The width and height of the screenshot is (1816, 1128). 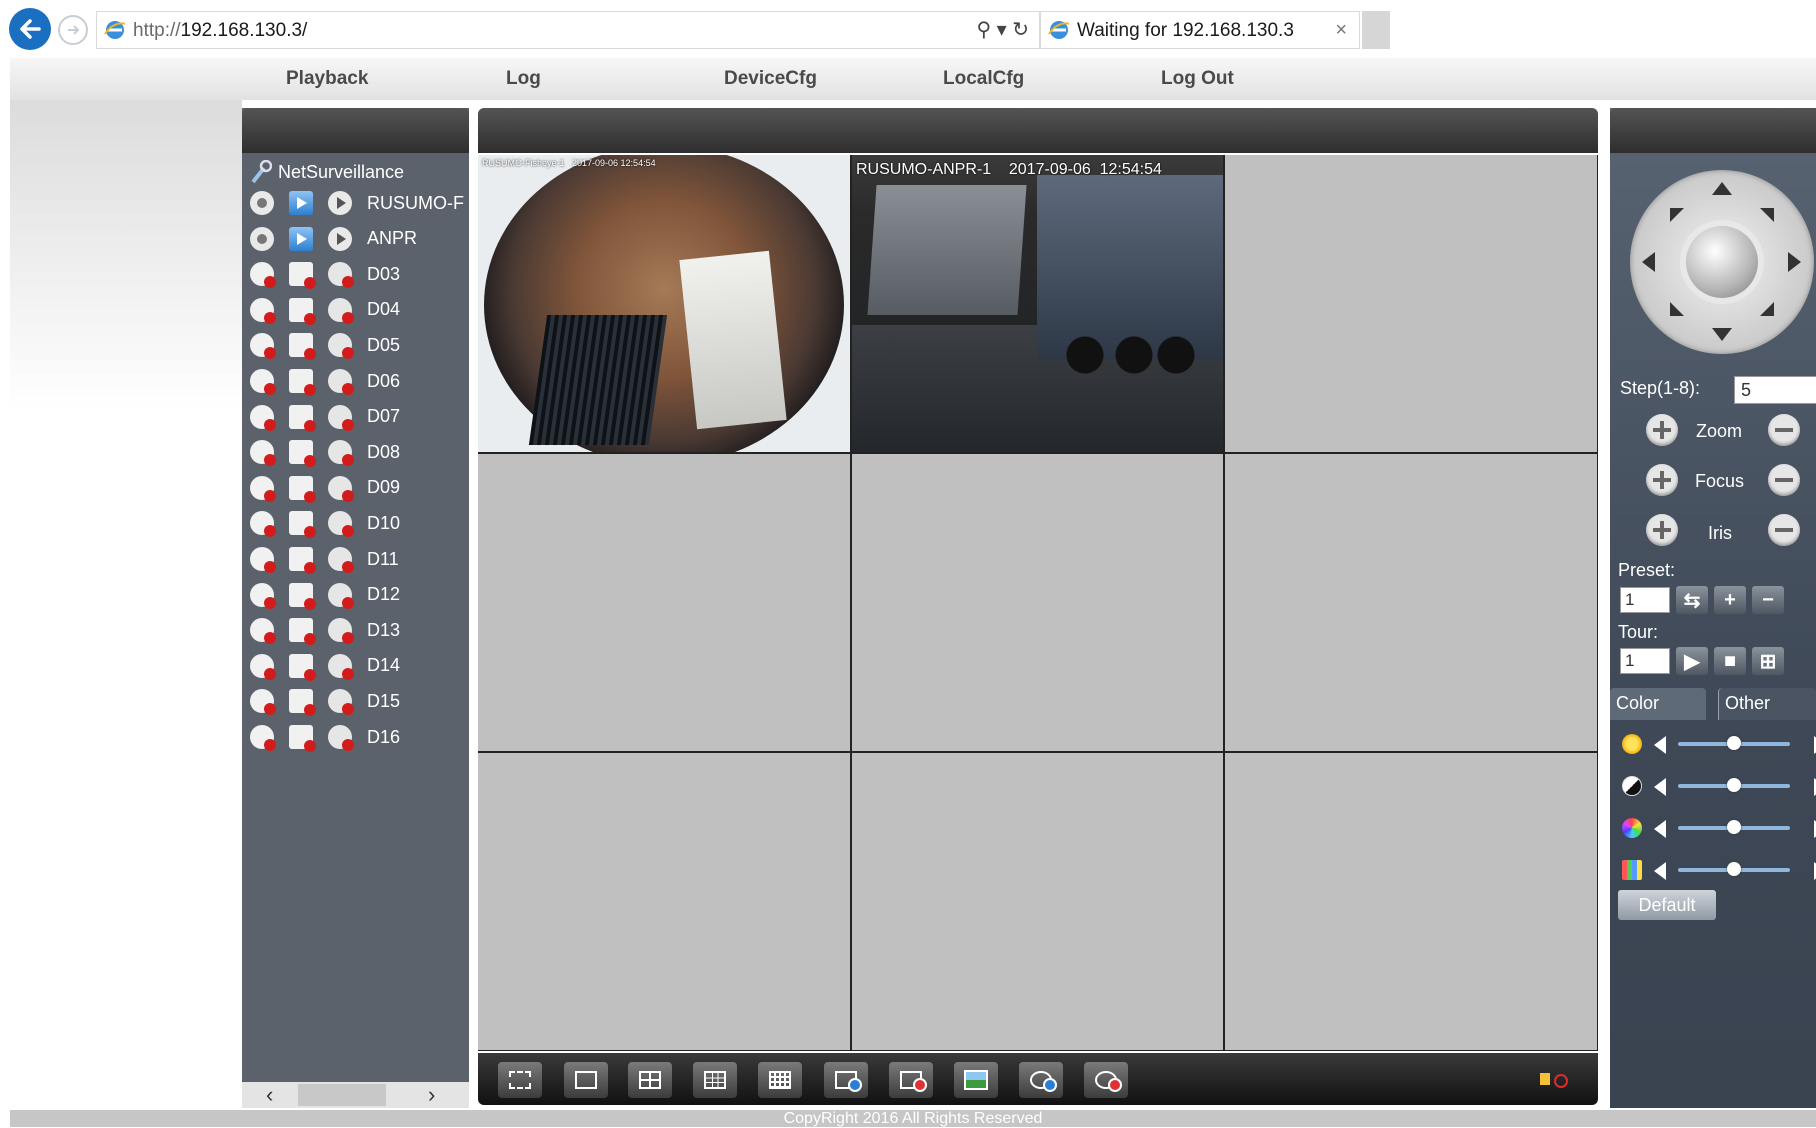 I want to click on zoom-in-button, so click(x=1662, y=430).